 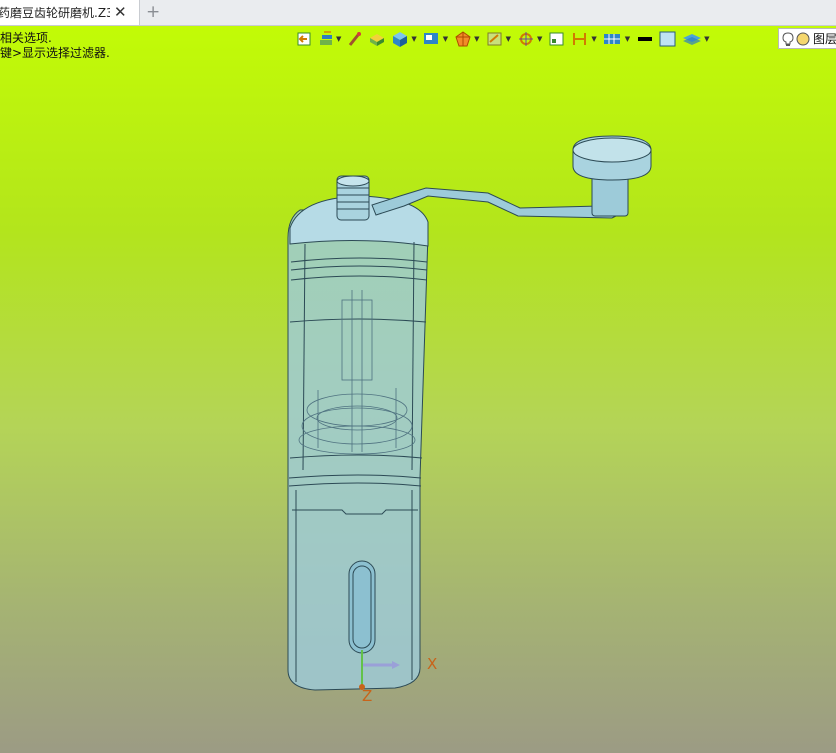 I want to click on bounding-box-icon, so click(x=557, y=39).